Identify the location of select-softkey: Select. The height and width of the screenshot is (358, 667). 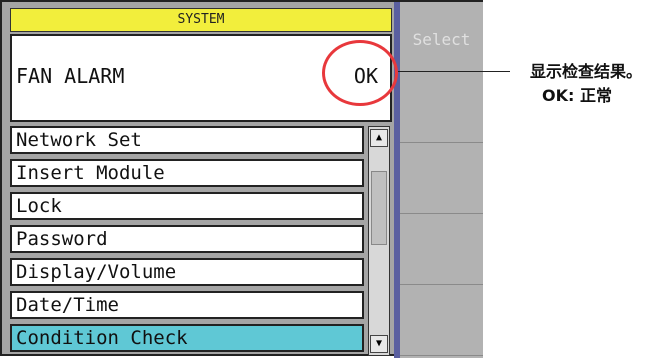
(441, 37).